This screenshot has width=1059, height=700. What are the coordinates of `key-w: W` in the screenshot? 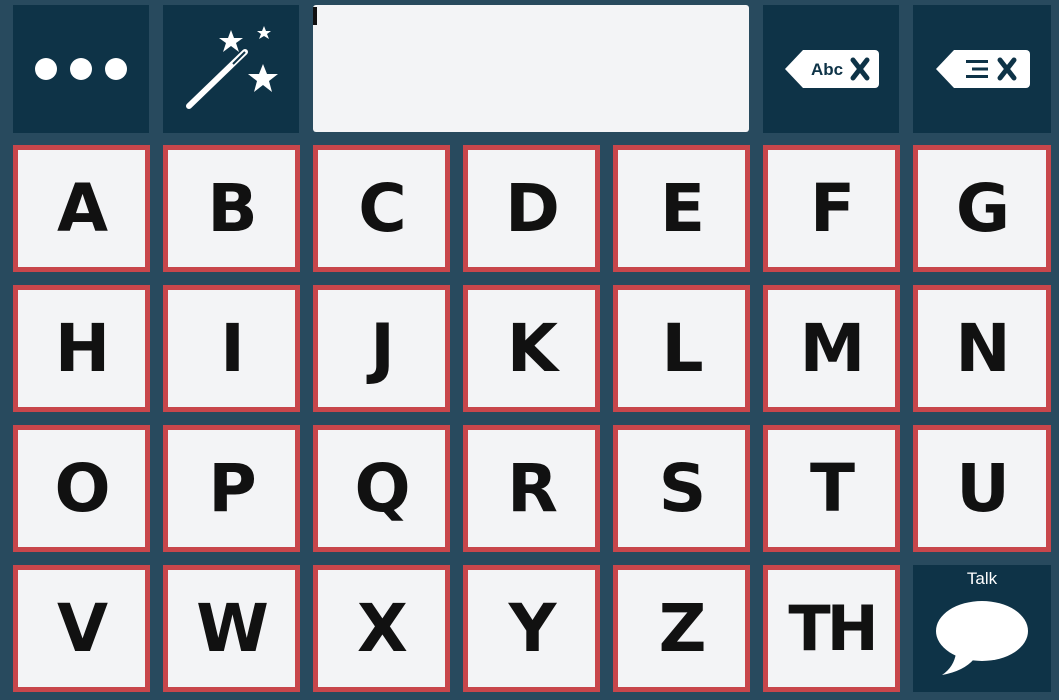 It's located at (231, 628).